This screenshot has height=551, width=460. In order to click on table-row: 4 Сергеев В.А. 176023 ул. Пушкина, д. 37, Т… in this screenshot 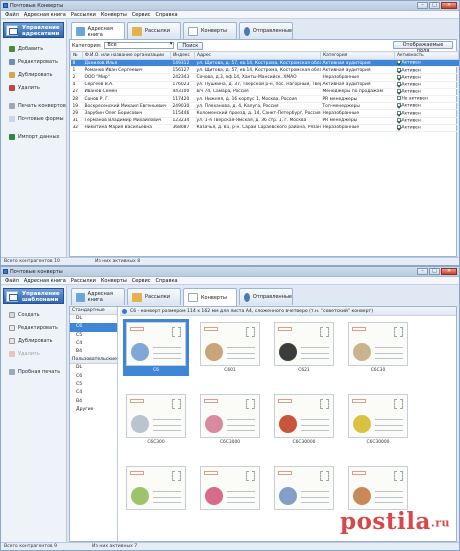, I will do `click(264, 85)`.